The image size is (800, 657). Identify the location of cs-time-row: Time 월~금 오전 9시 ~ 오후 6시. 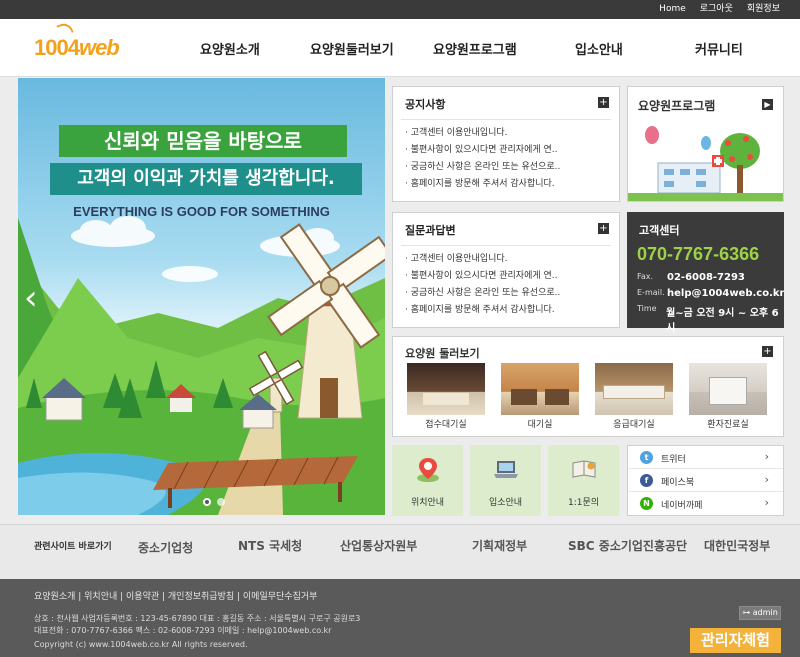
(710, 319).